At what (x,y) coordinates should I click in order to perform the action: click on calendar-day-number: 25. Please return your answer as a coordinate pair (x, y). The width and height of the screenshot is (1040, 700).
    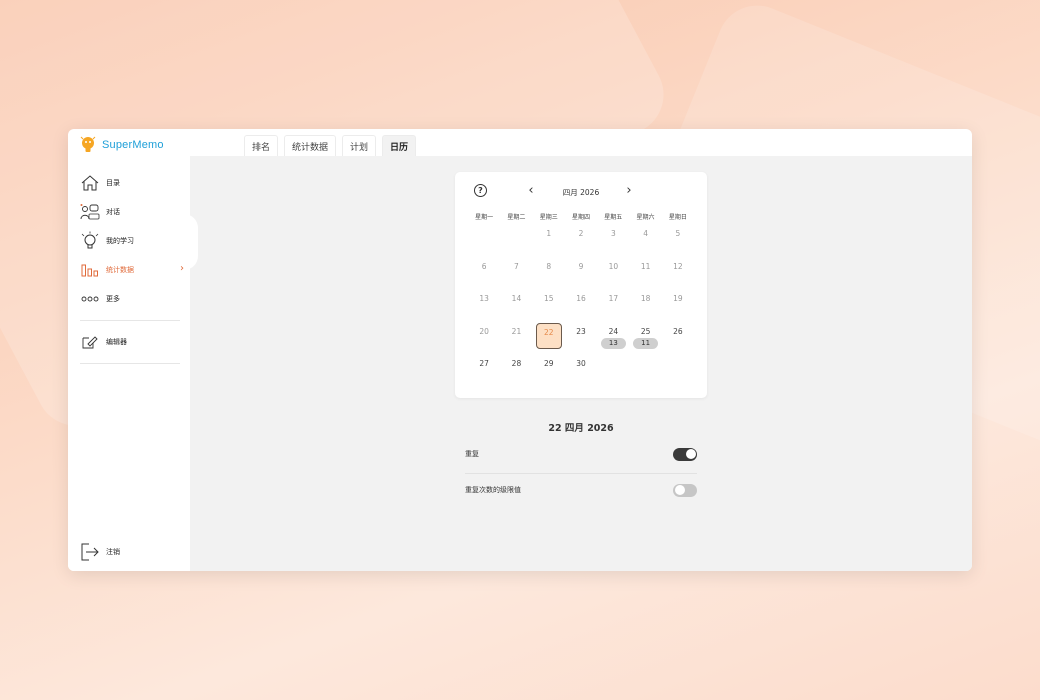
    Looking at the image, I should click on (645, 331).